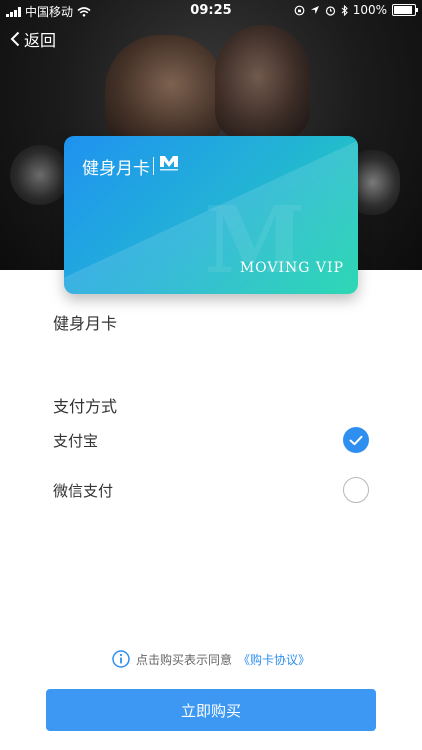  Describe the element at coordinates (211, 440) in the screenshot. I see `payment-option-alipay: 支付宝` at that location.